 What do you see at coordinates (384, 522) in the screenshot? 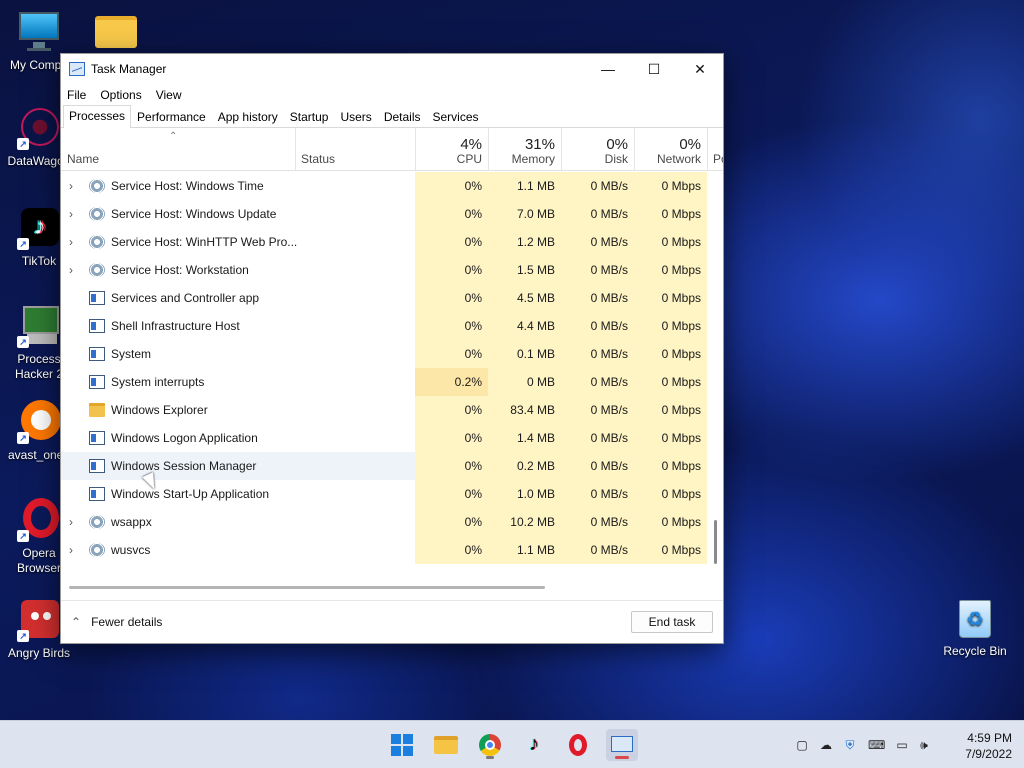
I see `table-row: › wsappx 0% 10.2 MB 0 MB/s 0 Mbps` at bounding box center [384, 522].